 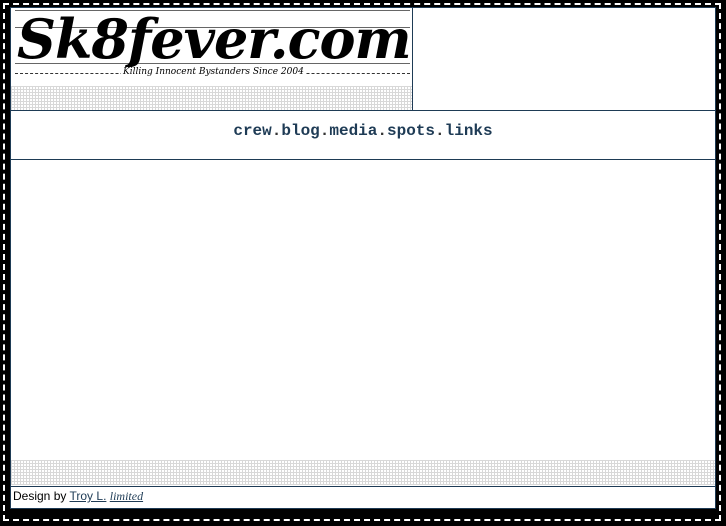 I want to click on site-logo: Sk8fever.com, so click(x=214, y=39).